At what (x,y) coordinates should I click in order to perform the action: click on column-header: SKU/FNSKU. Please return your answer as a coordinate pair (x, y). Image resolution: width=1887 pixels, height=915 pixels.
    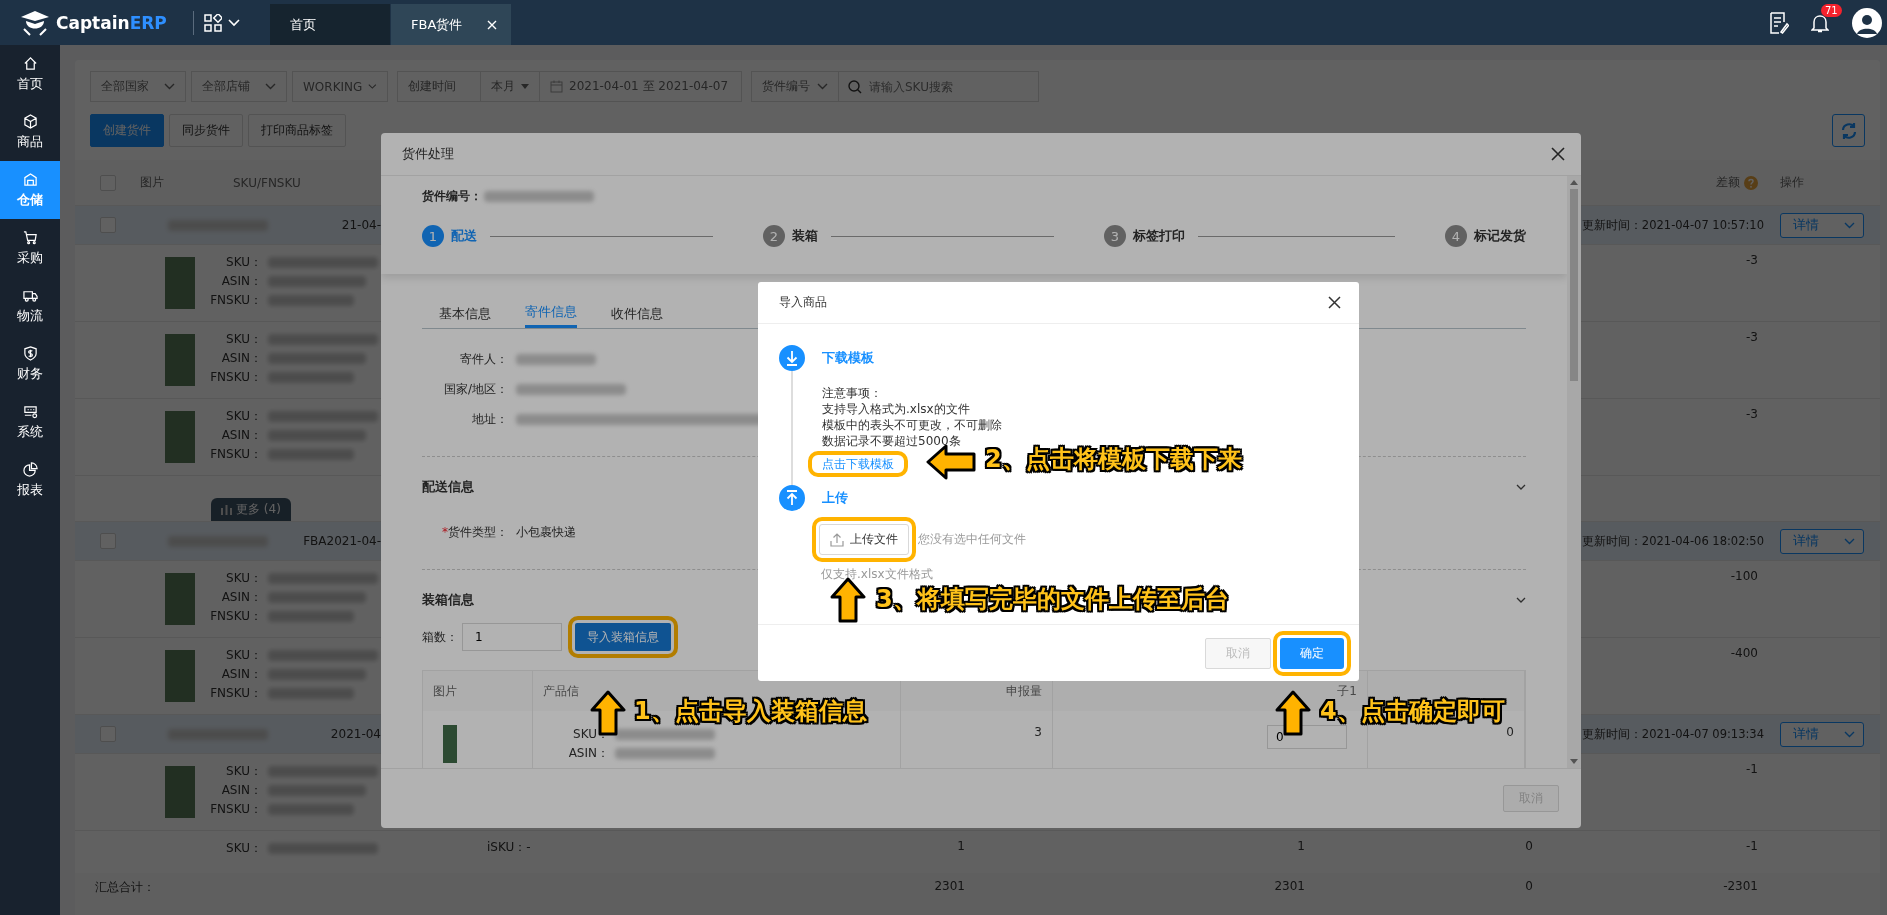
    Looking at the image, I should click on (267, 182).